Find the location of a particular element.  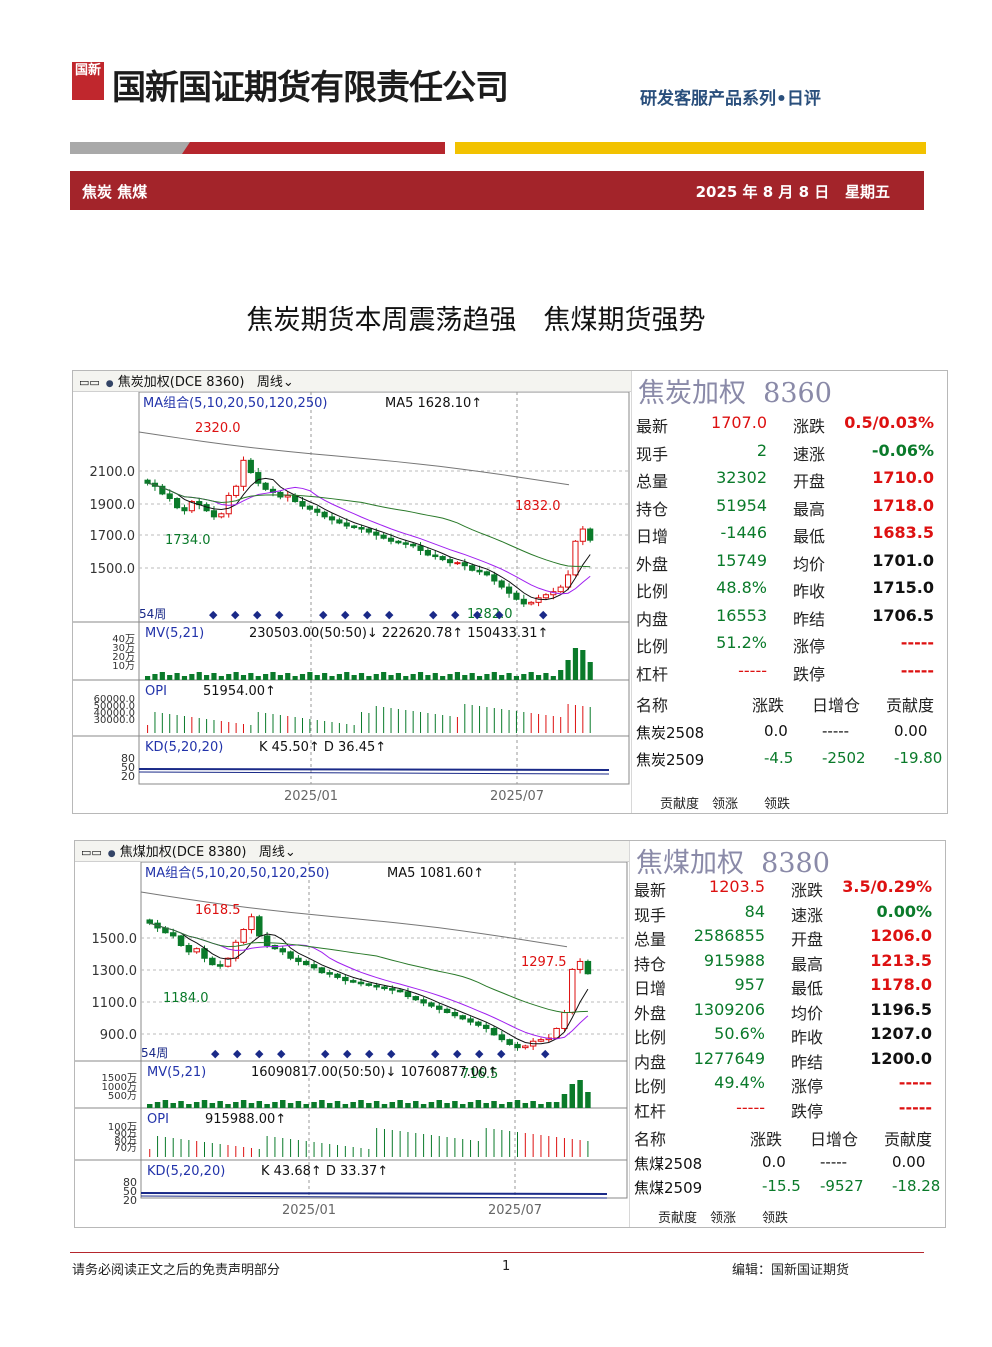

contrib-header-cell: 涨跌 is located at coordinates (768, 705).